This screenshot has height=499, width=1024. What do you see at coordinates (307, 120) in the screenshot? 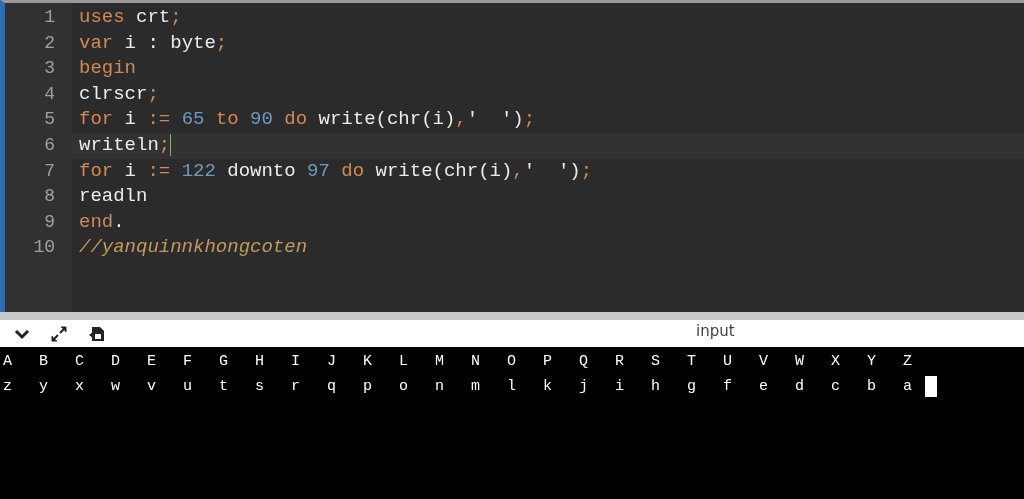
I see `code-line: for i := 65 to 90 do write(chr(i),' ');` at bounding box center [307, 120].